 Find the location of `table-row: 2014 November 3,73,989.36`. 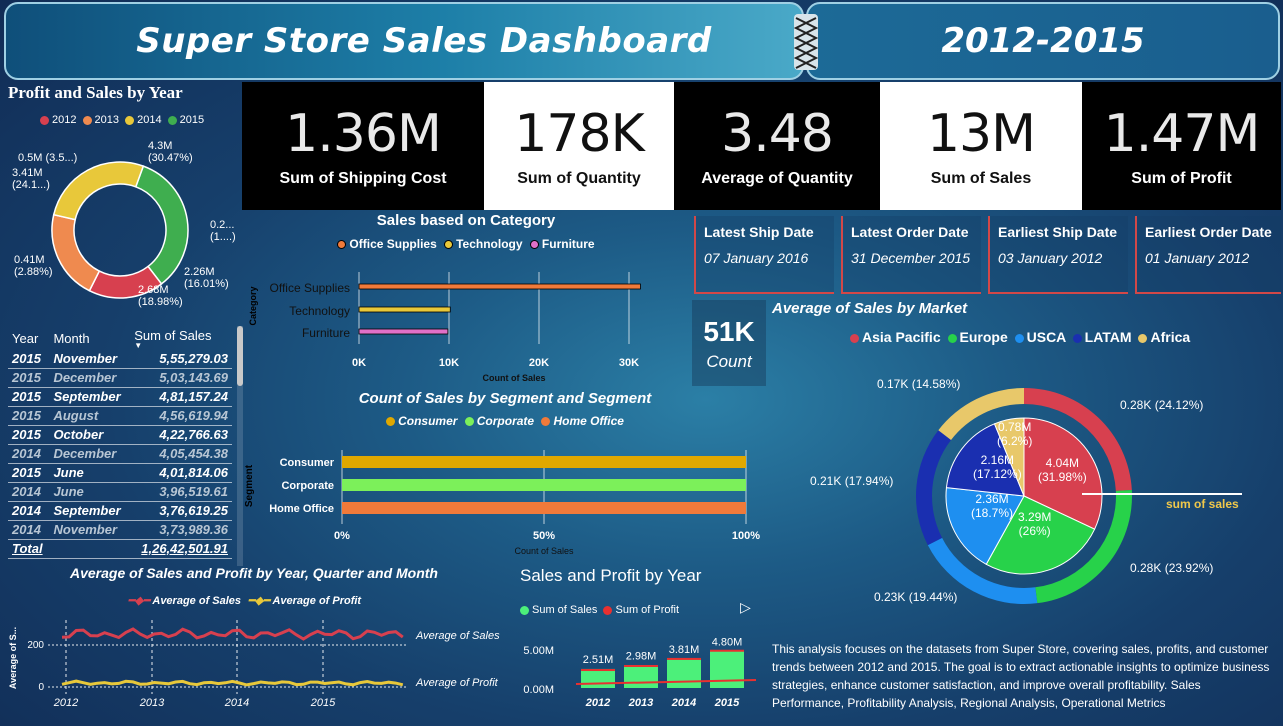

table-row: 2014 November 3,73,989.36 is located at coordinates (120, 530).